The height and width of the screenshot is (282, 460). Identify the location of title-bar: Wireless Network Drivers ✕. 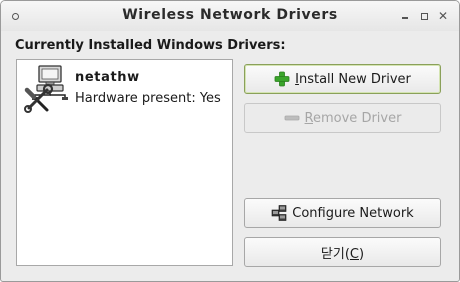
(230, 16).